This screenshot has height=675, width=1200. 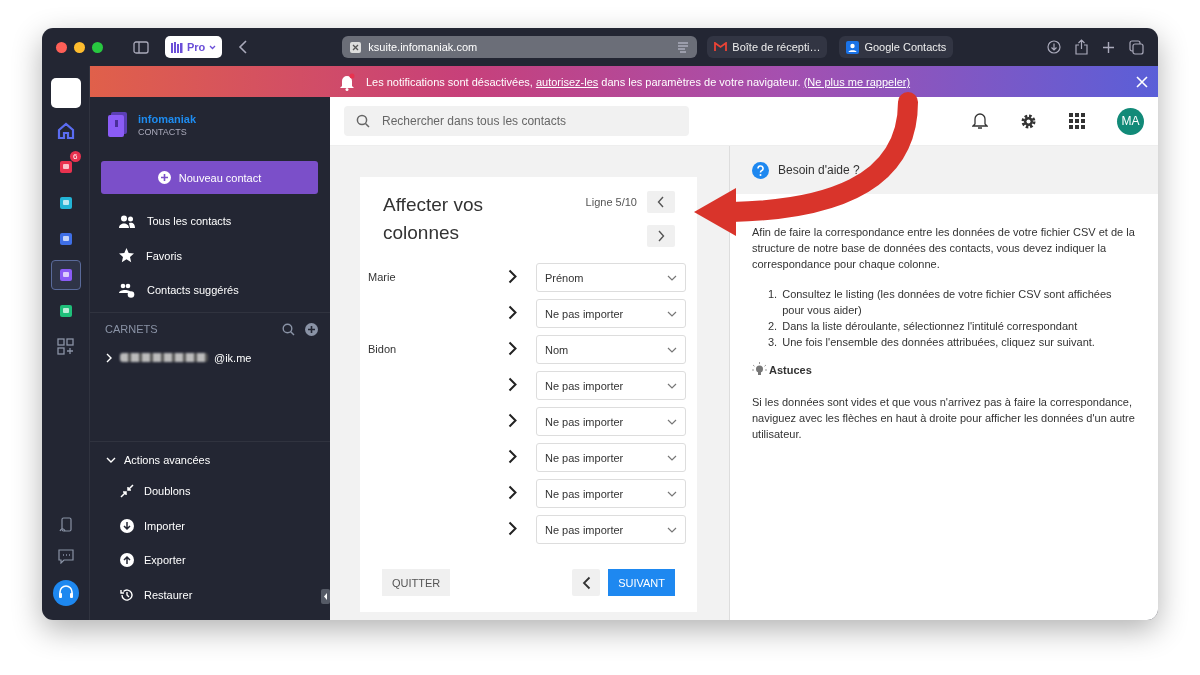 What do you see at coordinates (127, 594) in the screenshot?
I see `history-icon` at bounding box center [127, 594].